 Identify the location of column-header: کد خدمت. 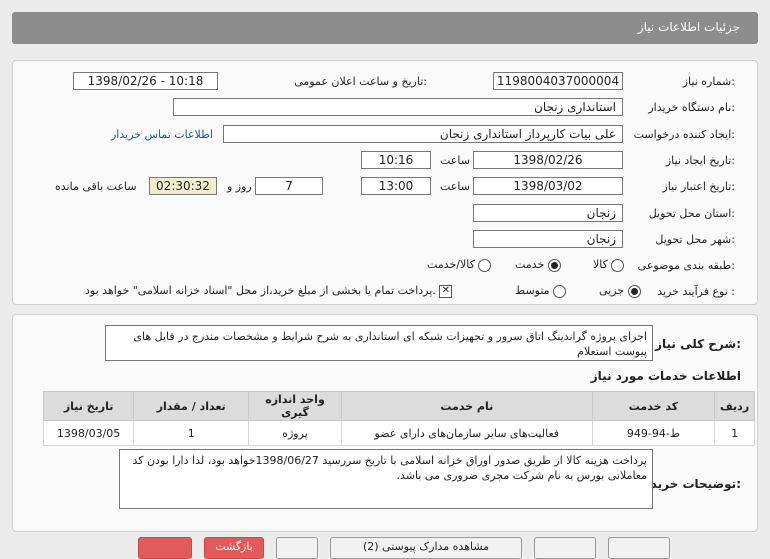
(653, 406).